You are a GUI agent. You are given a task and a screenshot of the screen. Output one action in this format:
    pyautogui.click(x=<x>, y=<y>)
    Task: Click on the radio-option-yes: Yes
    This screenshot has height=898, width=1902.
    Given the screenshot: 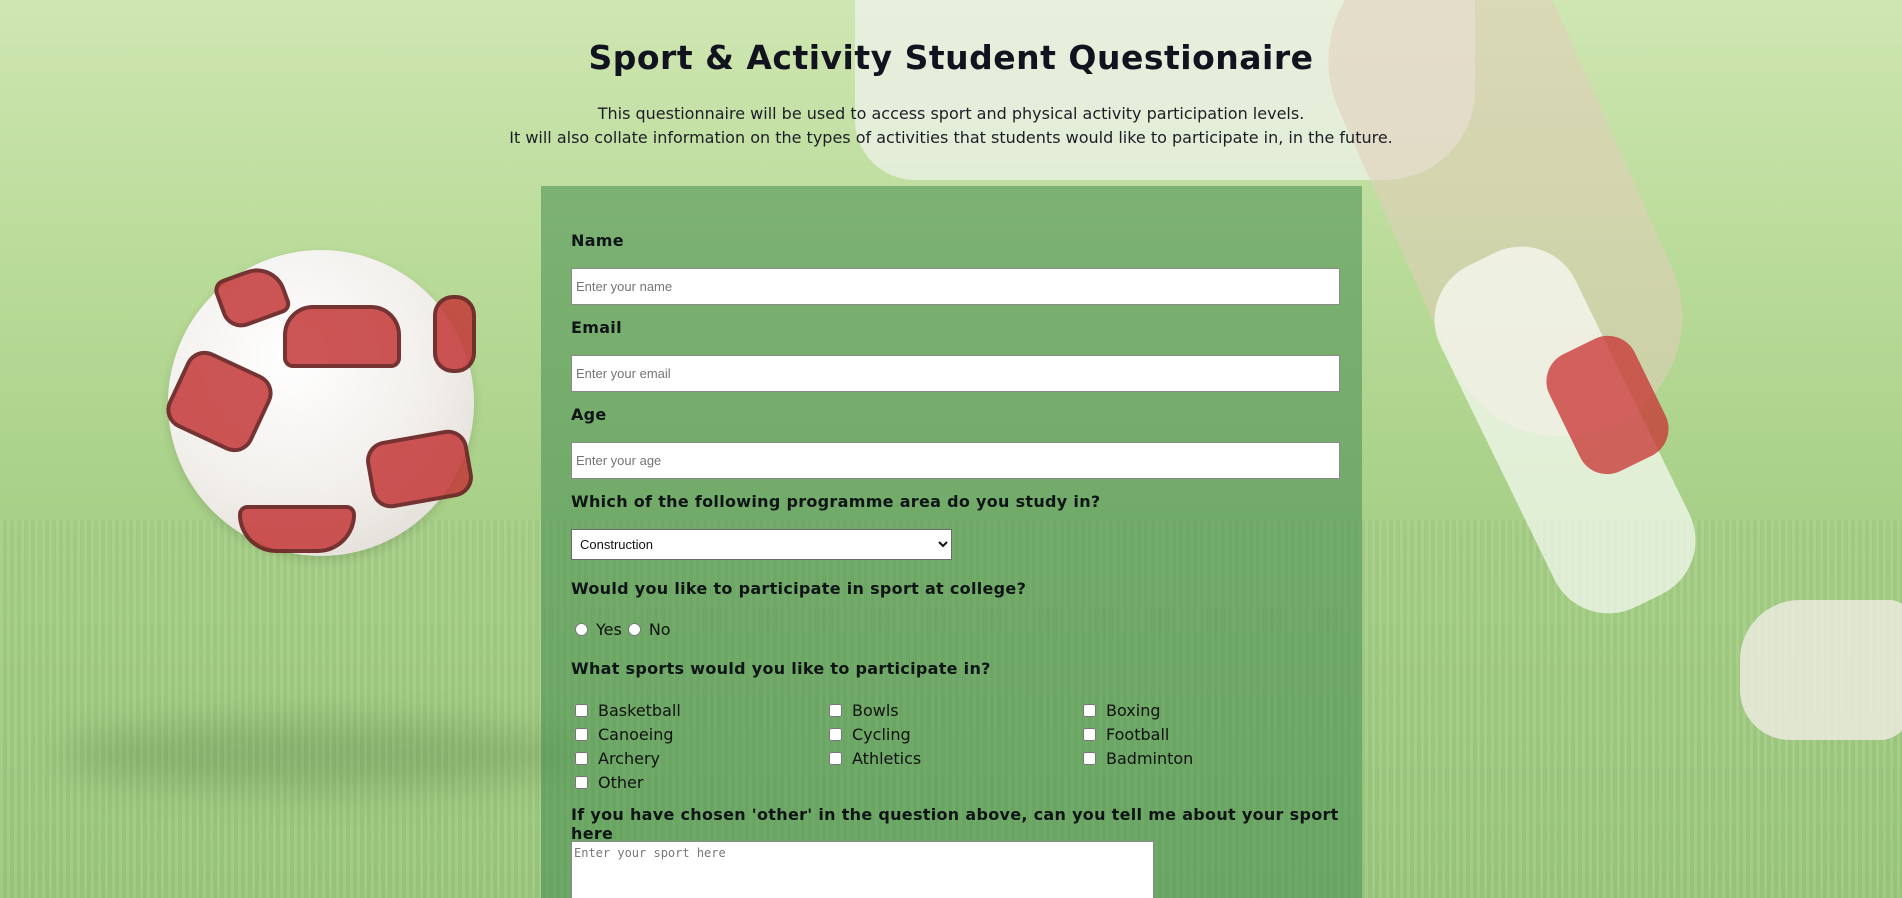 What is the action you would take?
    pyautogui.click(x=598, y=629)
    